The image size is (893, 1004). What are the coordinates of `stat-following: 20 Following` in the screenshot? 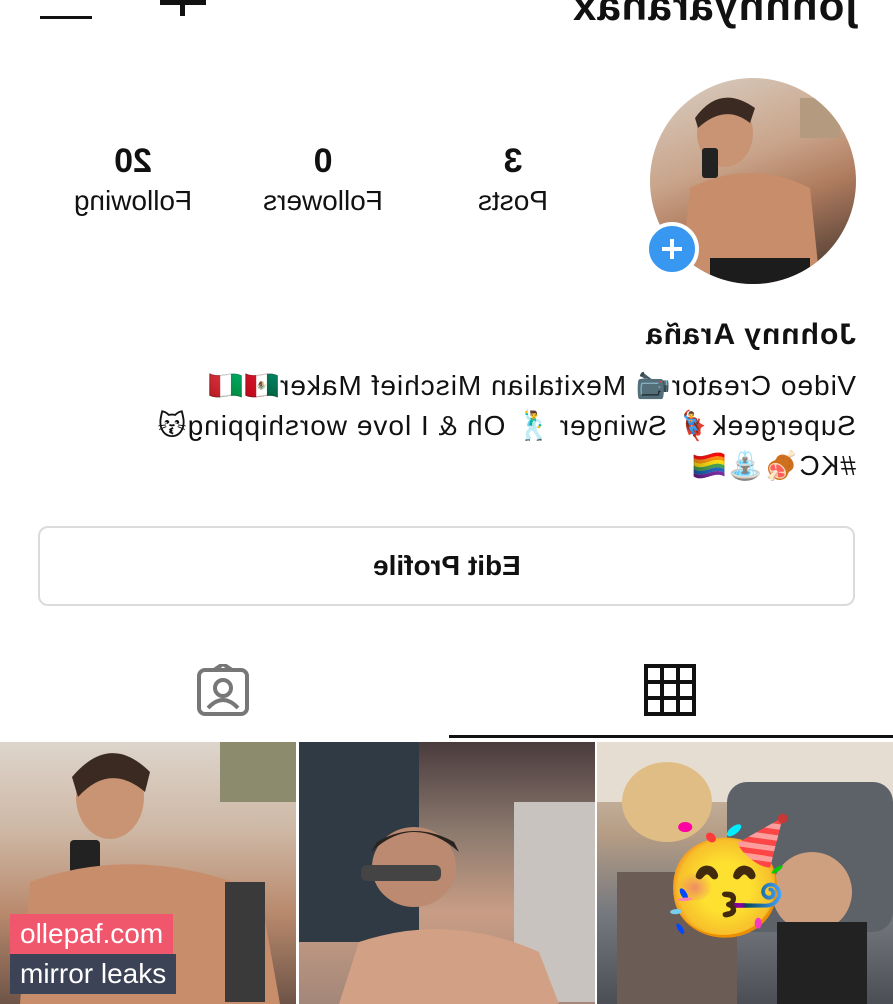 It's located at (133, 179).